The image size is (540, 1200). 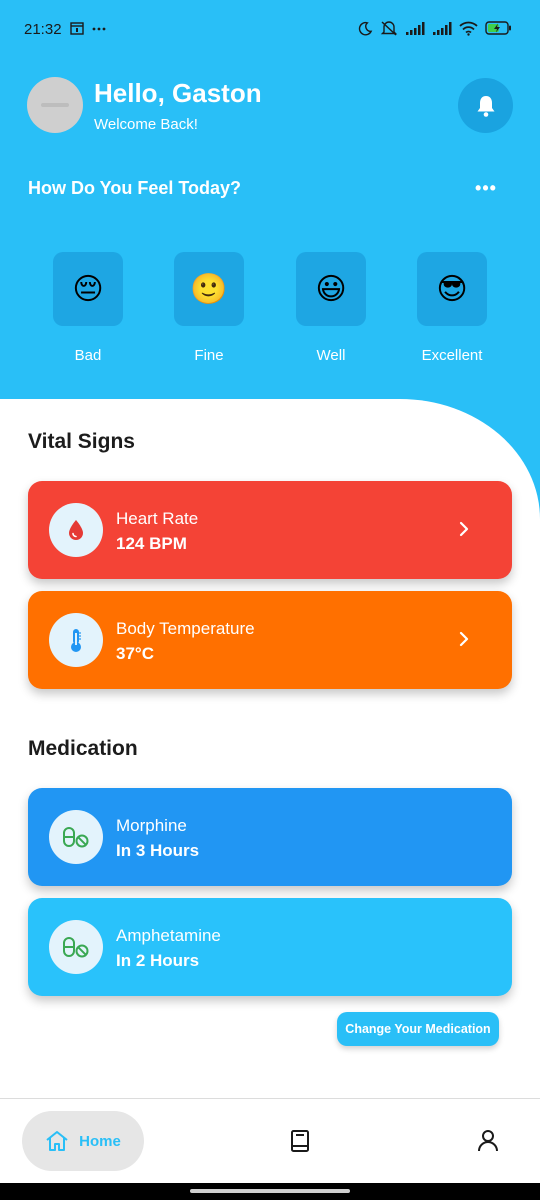 I want to click on battery-charging-icon, so click(x=498, y=28).